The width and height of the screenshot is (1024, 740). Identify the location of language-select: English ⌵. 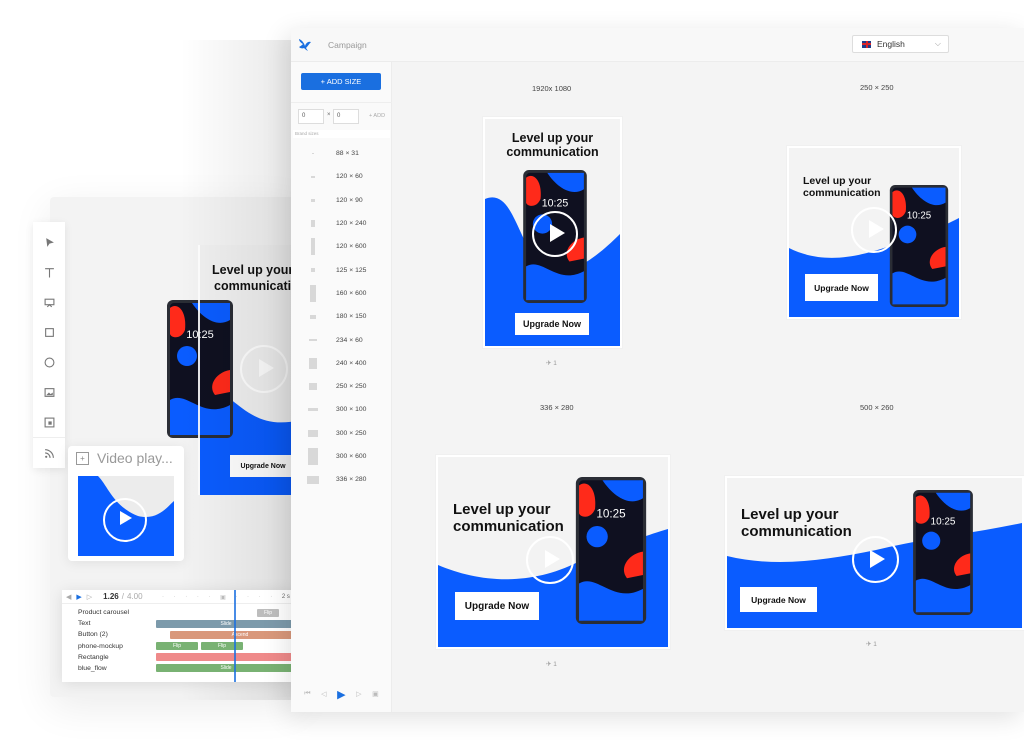
(900, 44).